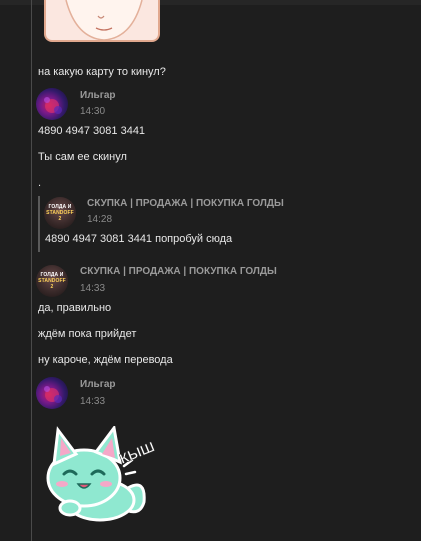 The width and height of the screenshot is (421, 541). What do you see at coordinates (100, 219) in the screenshot?
I see `quote-timestamp: 14:28` at bounding box center [100, 219].